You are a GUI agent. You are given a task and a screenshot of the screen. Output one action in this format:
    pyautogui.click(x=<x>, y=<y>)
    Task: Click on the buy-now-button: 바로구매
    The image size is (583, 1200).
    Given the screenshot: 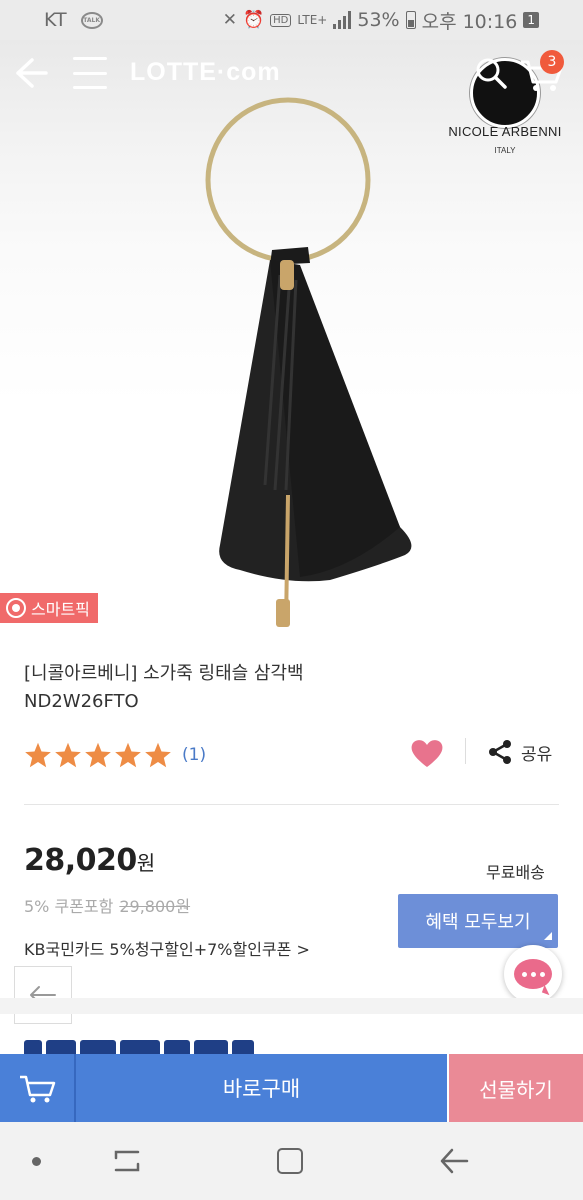 What is the action you would take?
    pyautogui.click(x=261, y=1088)
    